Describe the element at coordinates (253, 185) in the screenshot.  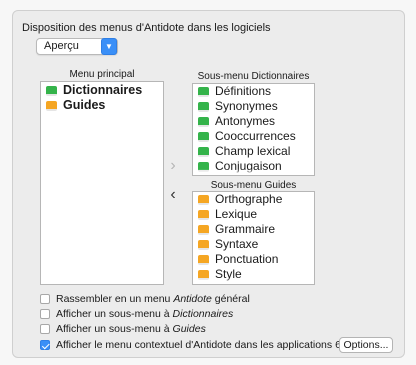
I see `guides-submenu-title: Sous-menu Guides` at that location.